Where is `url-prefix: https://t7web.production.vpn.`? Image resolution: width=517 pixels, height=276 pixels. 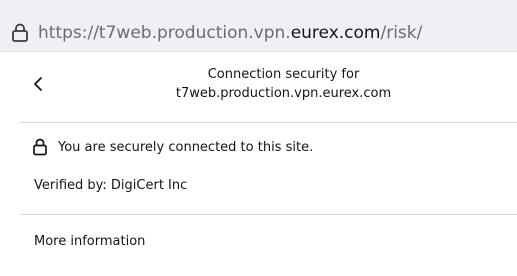
url-prefix: https://t7web.production.vpn. is located at coordinates (164, 33).